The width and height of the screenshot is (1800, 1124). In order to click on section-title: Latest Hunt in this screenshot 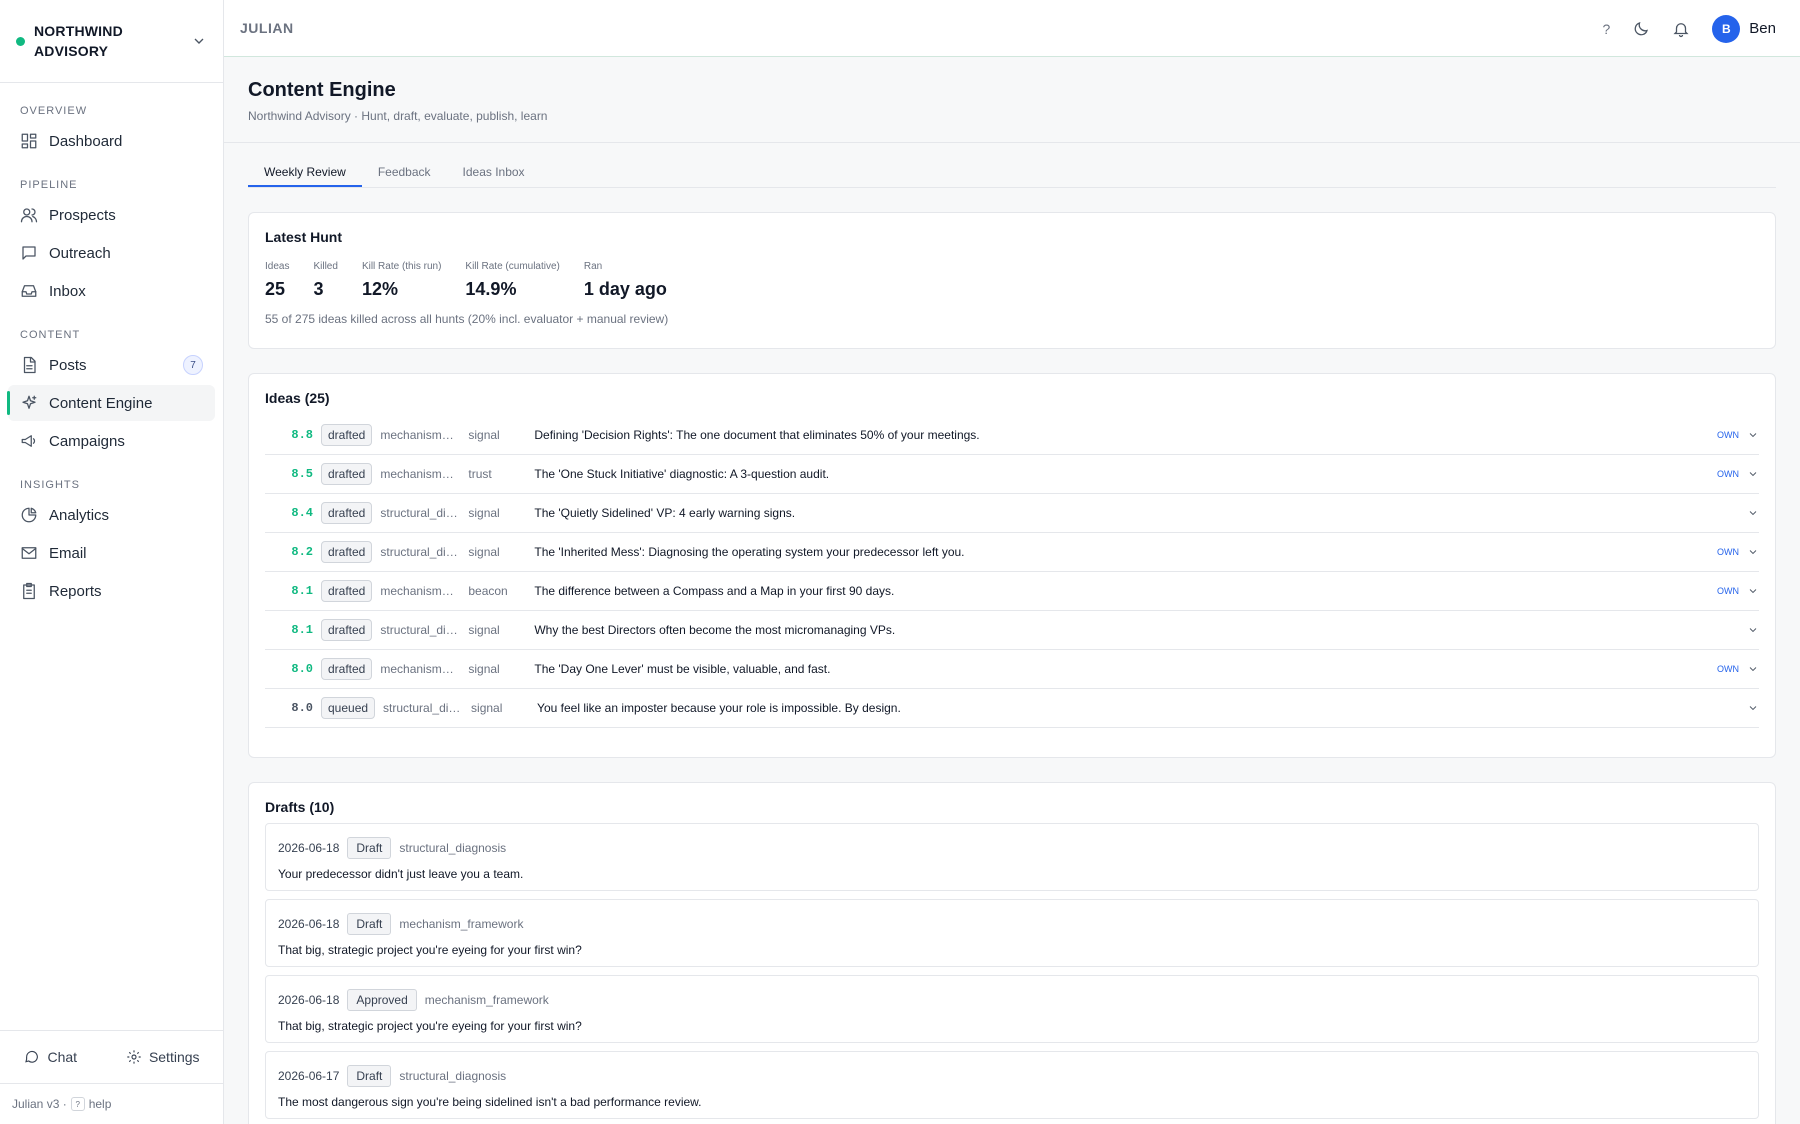, I will do `click(303, 237)`.